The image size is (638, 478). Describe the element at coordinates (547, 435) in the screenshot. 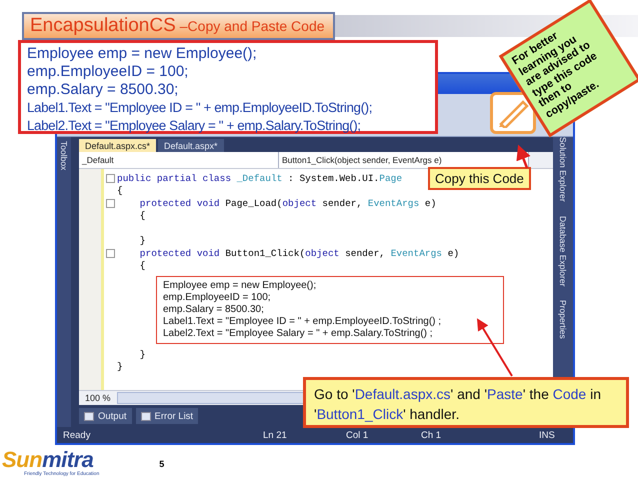

I see `status-text: INS` at that location.